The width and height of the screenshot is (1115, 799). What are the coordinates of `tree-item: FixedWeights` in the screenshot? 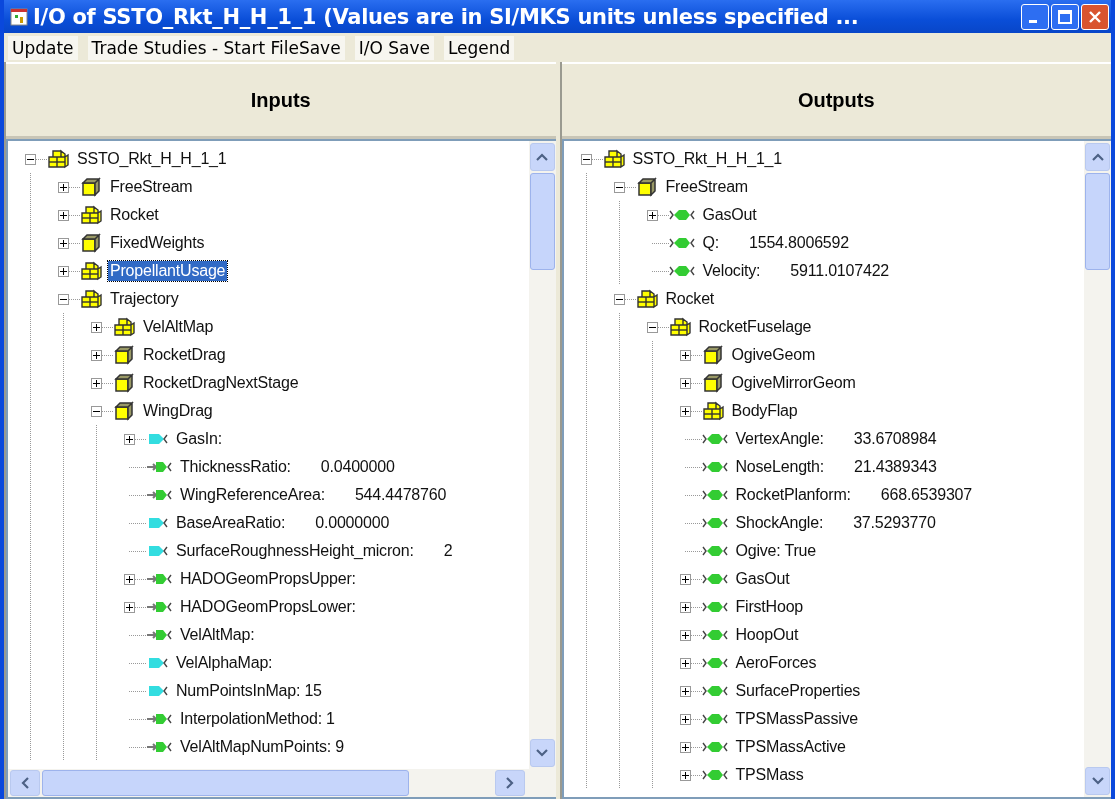 It's located at (157, 243).